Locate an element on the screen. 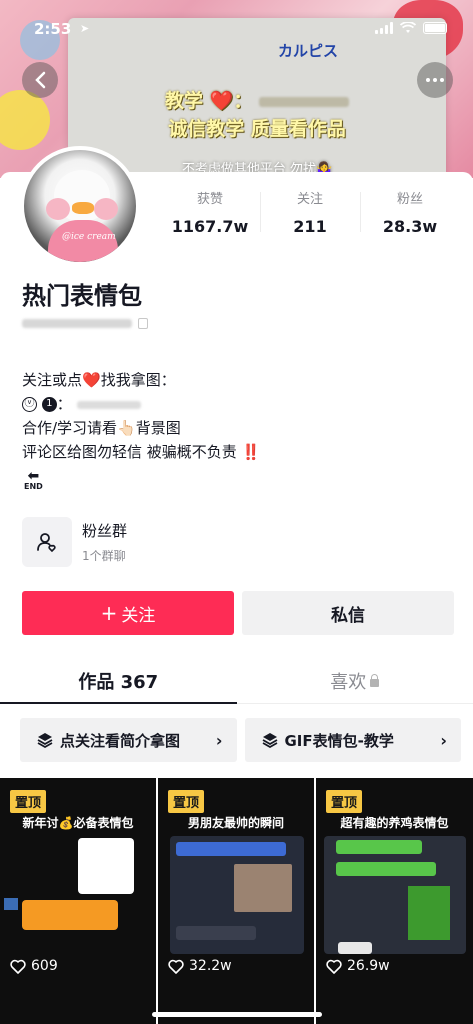 This screenshot has width=473, height=1024. likes-count: 32.2w is located at coordinates (210, 966).